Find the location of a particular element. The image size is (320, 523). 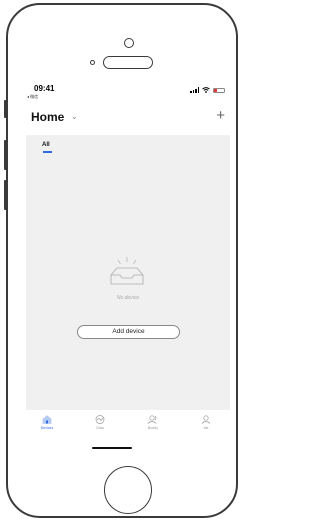

chevron-down-icon: ⌄ is located at coordinates (74, 116).